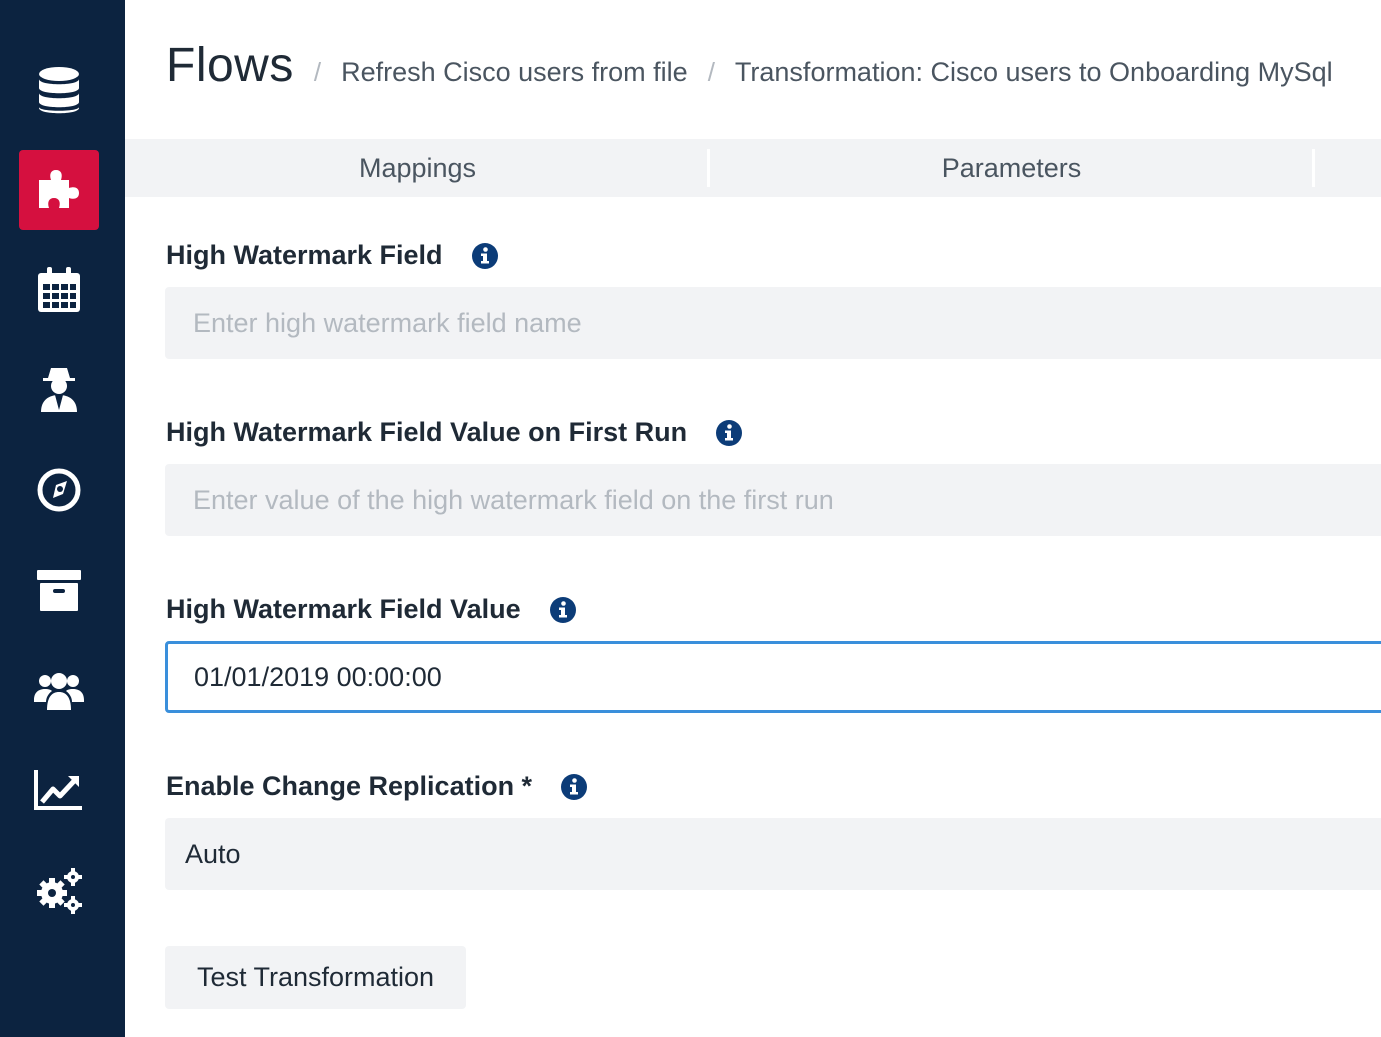 This screenshot has width=1381, height=1037. I want to click on hwm-field-input, so click(773, 323).